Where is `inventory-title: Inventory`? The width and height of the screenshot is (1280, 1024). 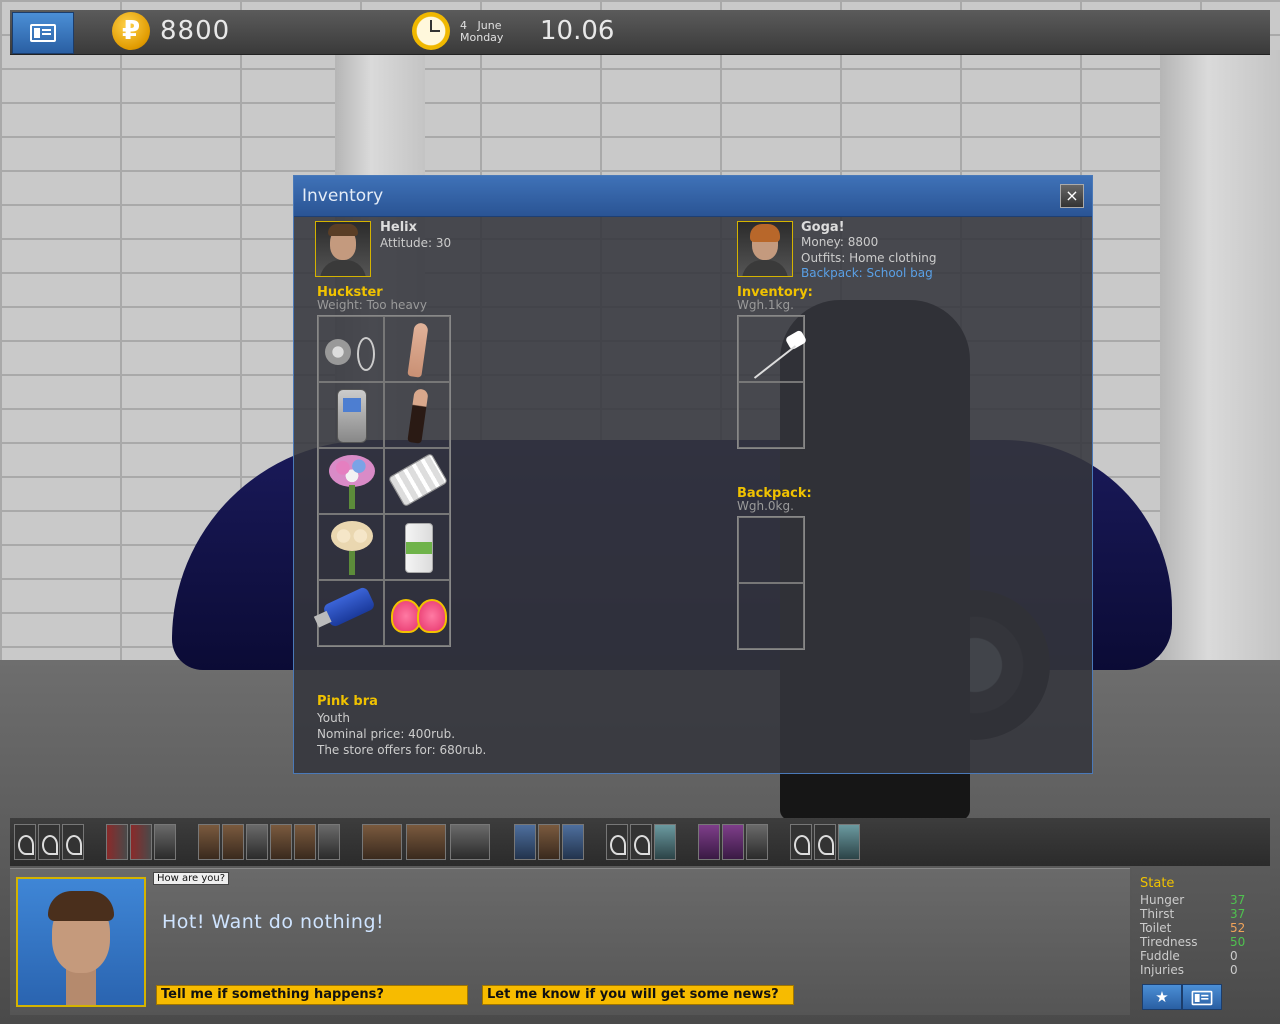
inventory-title: Inventory is located at coordinates (343, 196).